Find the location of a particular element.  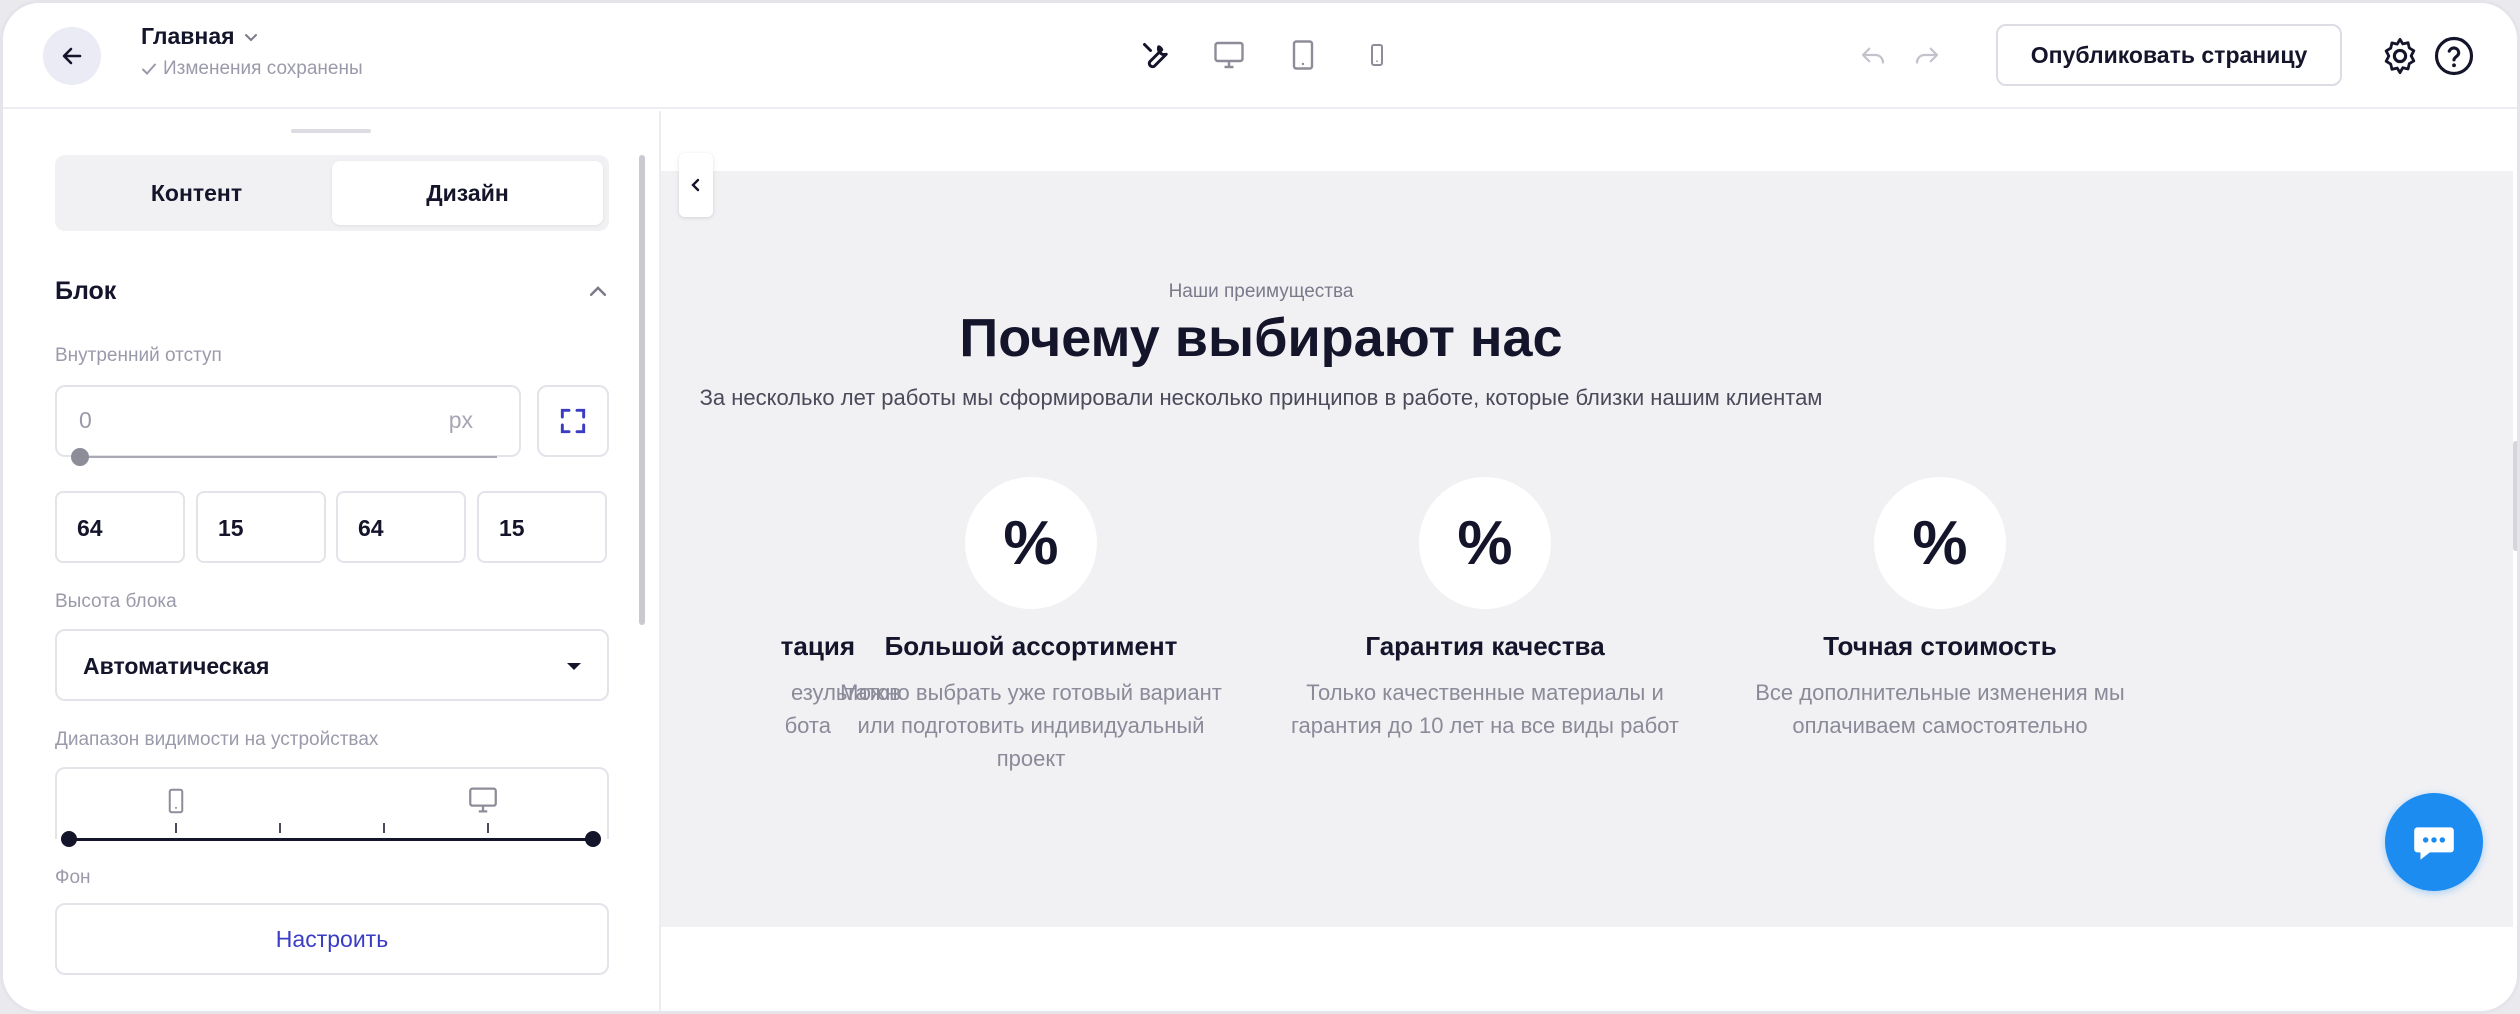

feature-title: тация is located at coordinates (817, 646).